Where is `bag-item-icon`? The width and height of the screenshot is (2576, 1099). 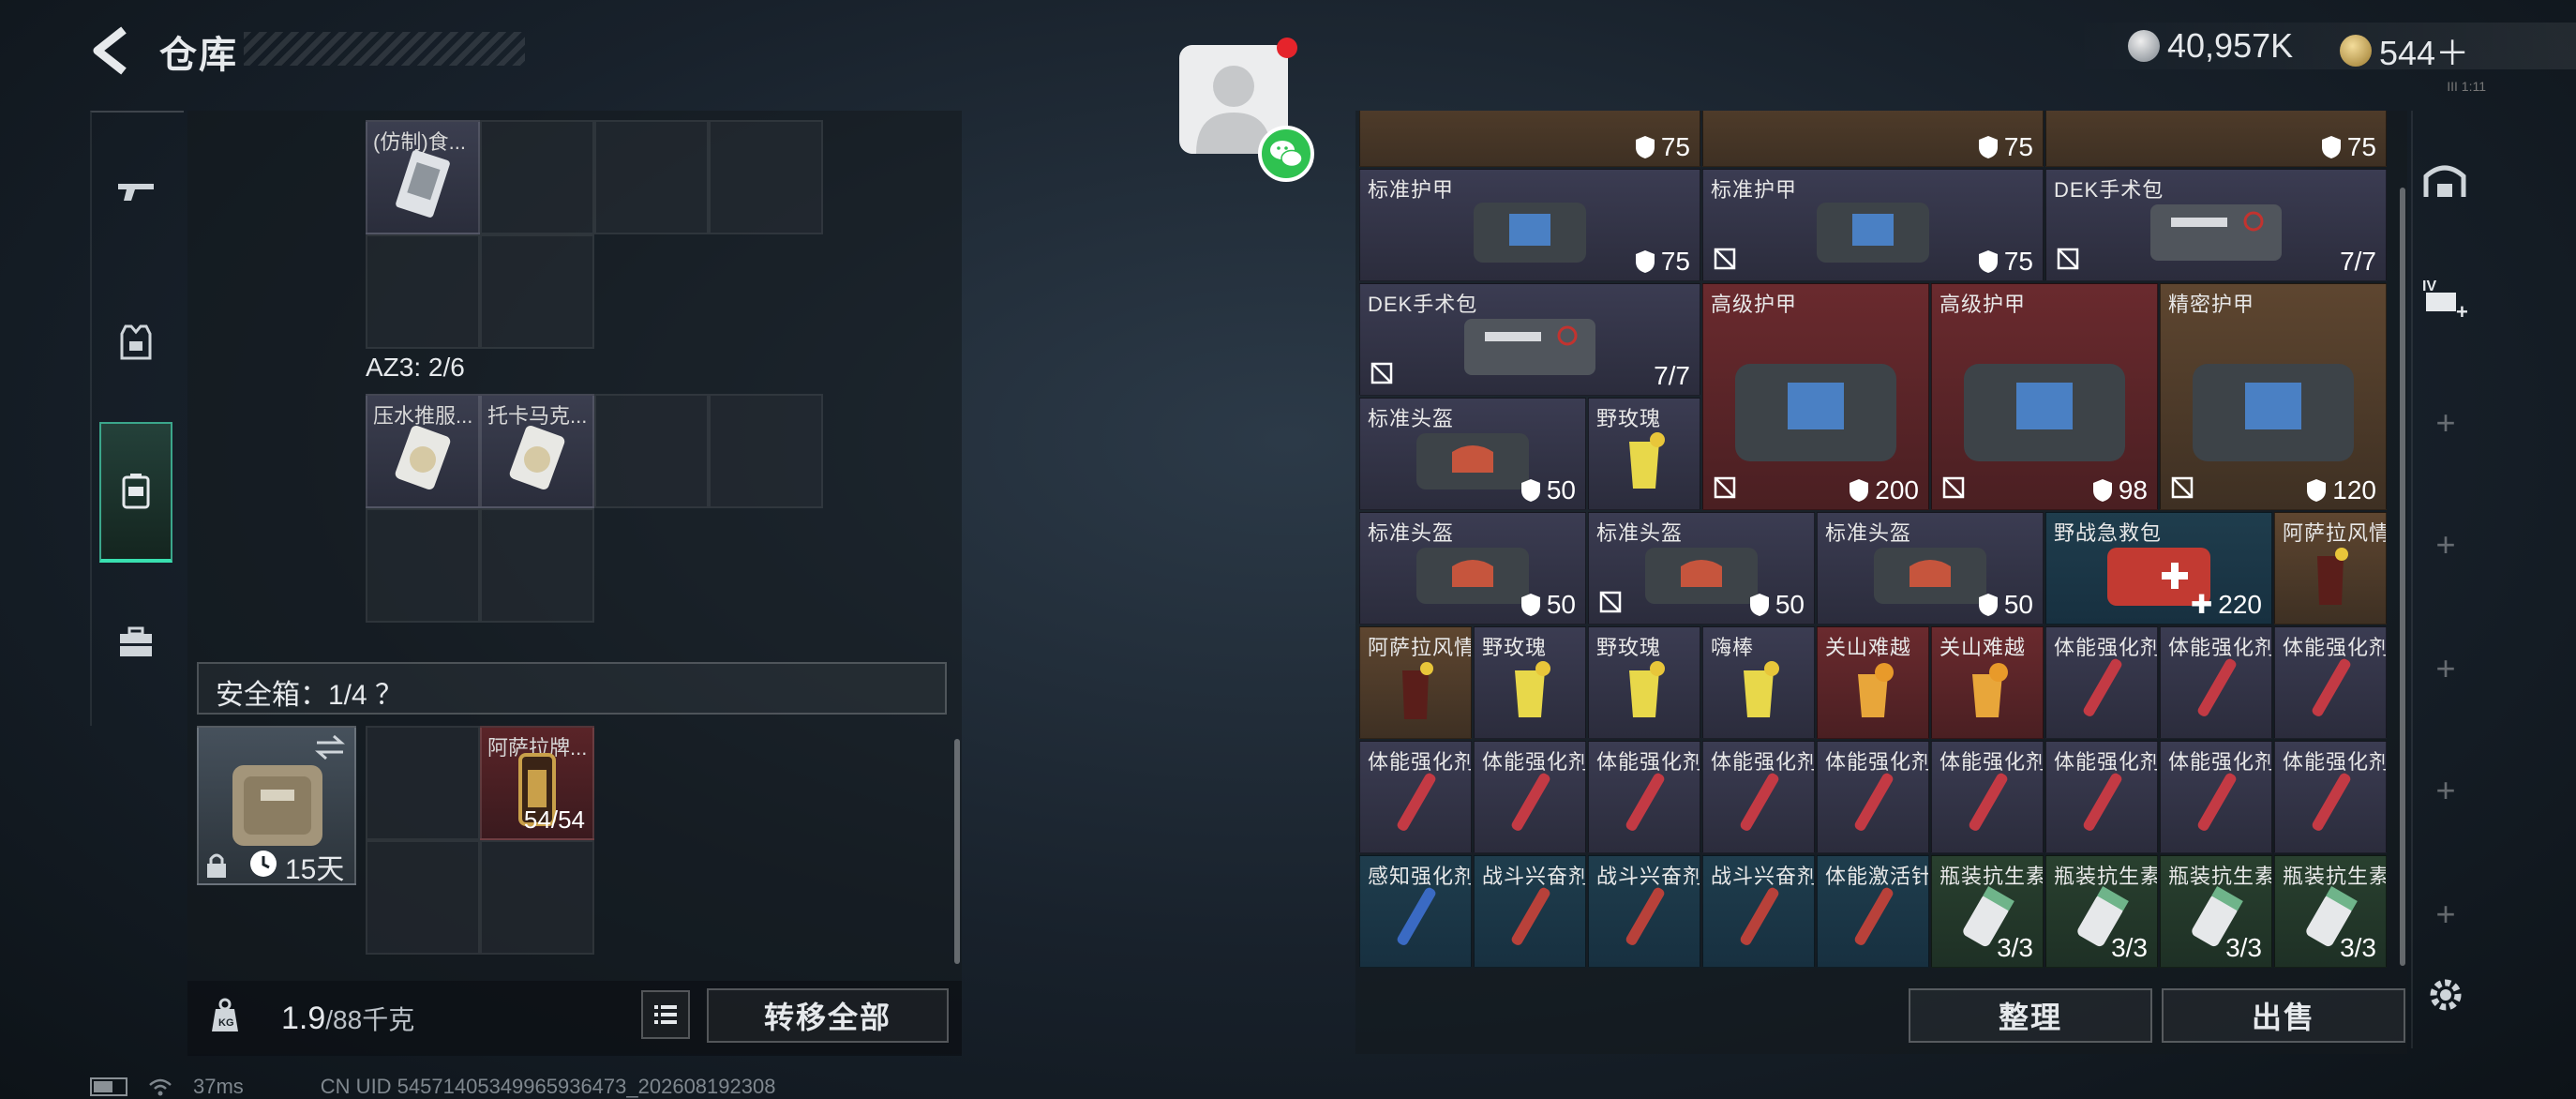
bag-item-icon is located at coordinates (537, 458).